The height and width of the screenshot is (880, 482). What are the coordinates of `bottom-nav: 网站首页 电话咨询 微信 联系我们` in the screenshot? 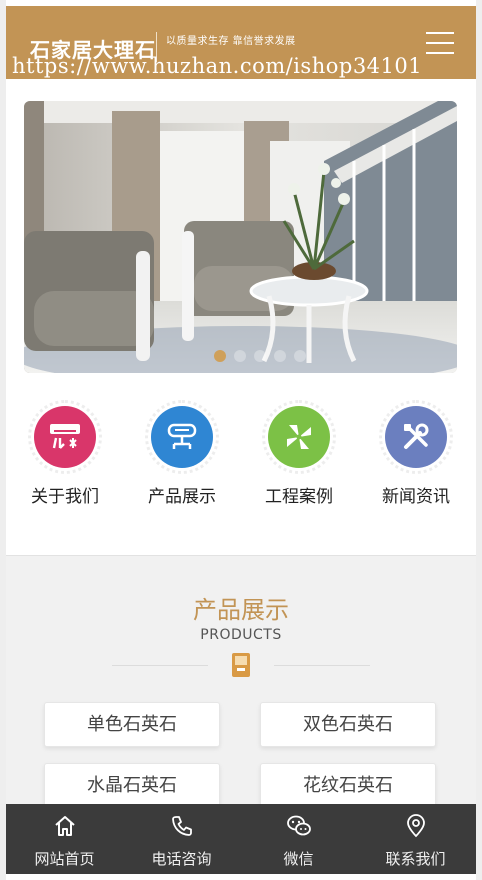 It's located at (241, 839).